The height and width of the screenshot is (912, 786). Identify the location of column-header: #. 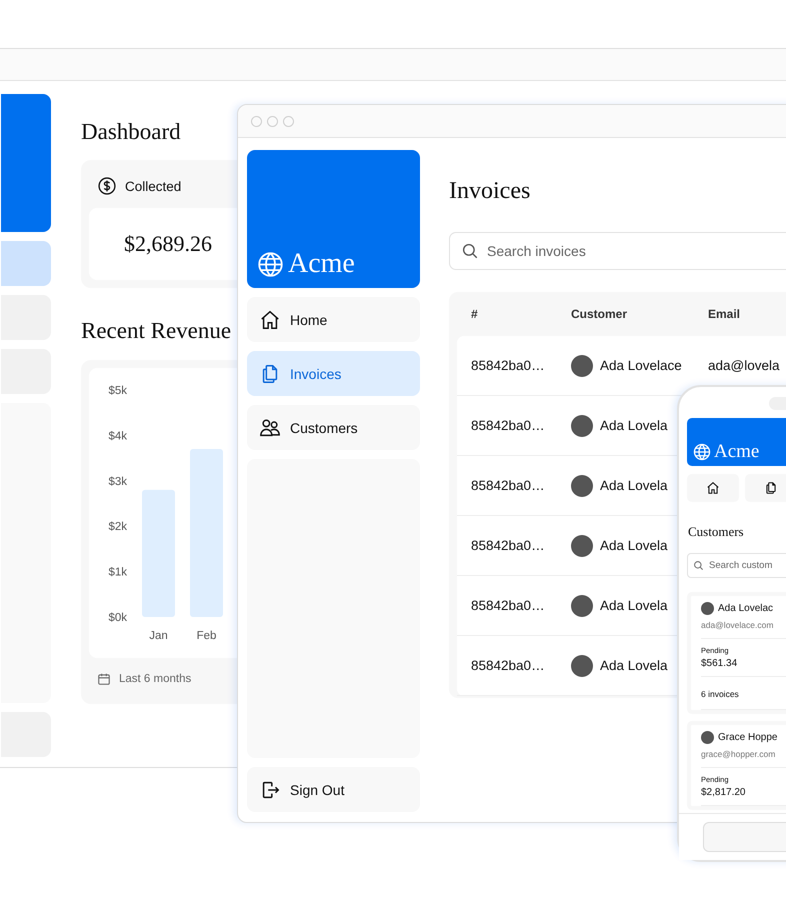
(474, 314).